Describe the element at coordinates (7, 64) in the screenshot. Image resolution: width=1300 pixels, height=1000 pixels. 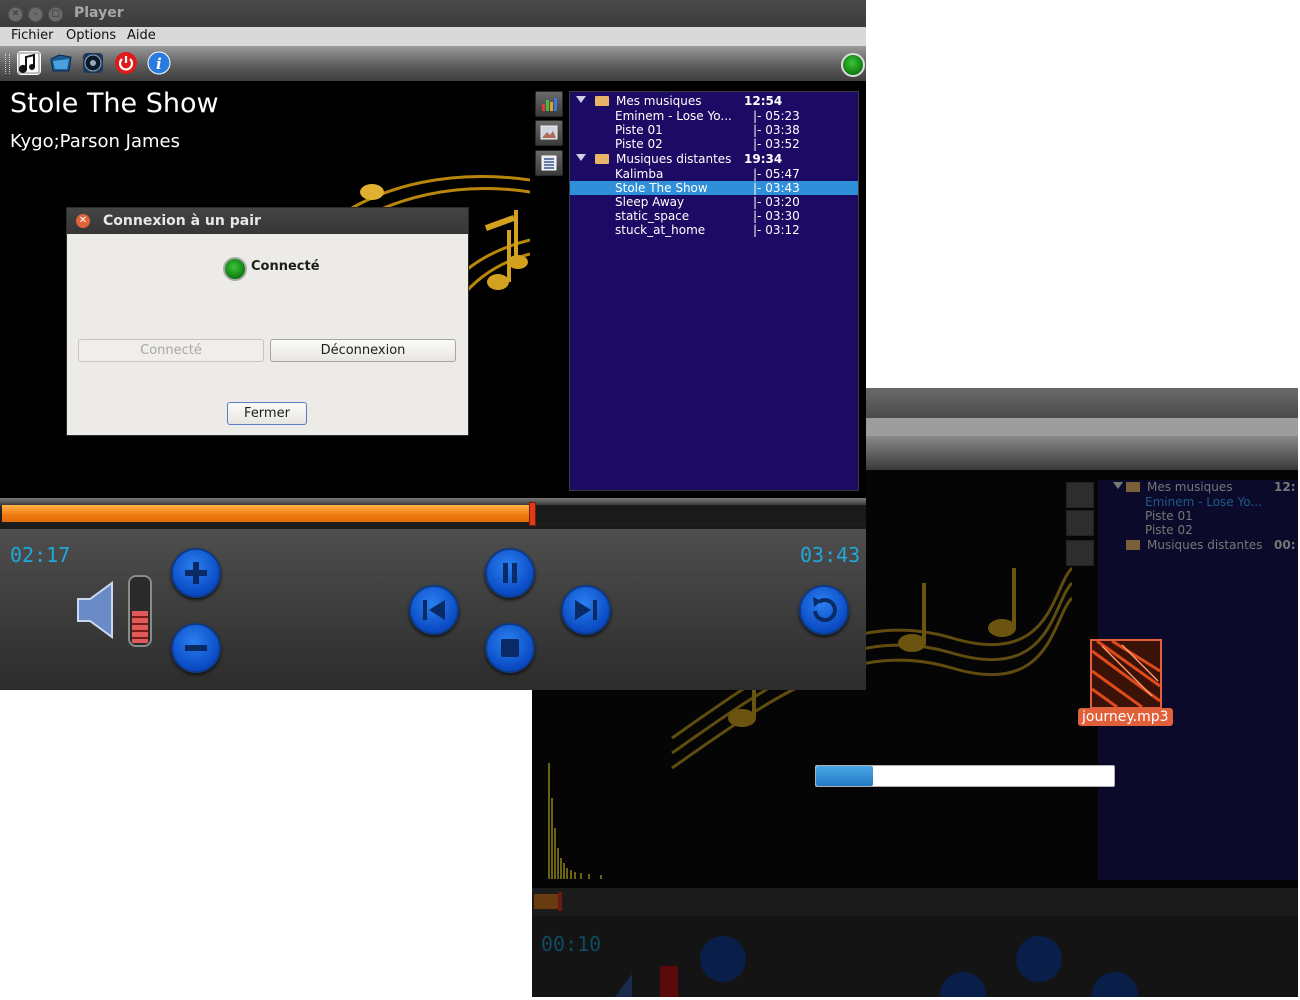
I see `toolbar-grip` at that location.